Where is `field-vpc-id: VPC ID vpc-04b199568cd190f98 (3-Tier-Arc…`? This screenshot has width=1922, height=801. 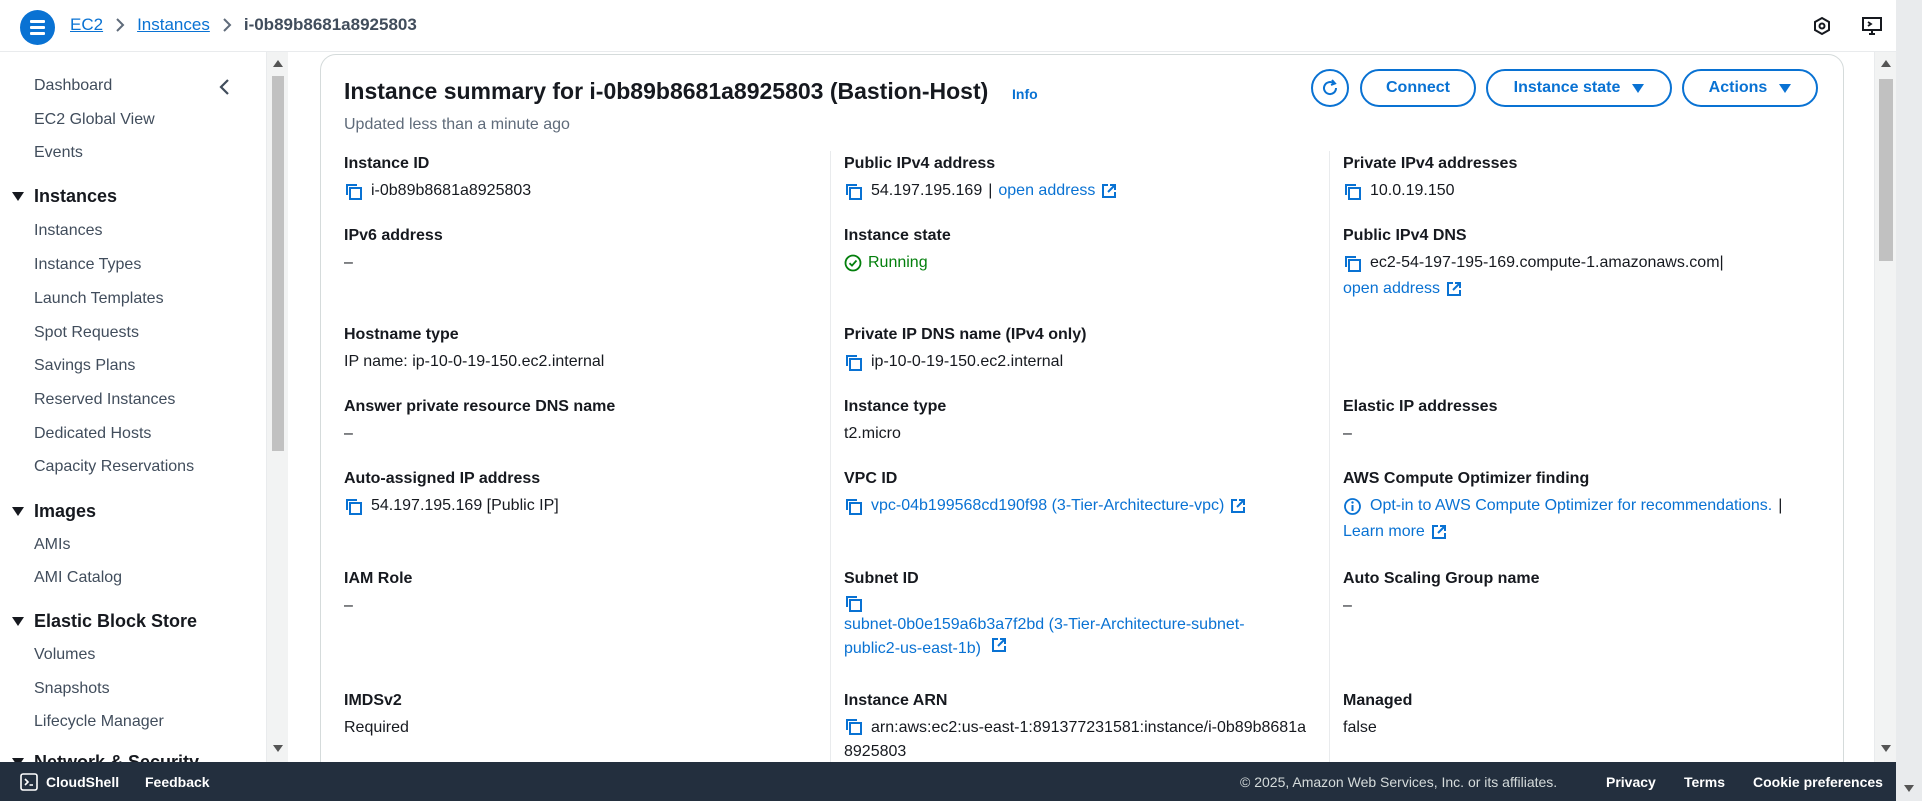 field-vpc-id: VPC ID vpc-04b199568cd190f98 (3-Tier-Arc… is located at coordinates (1079, 494).